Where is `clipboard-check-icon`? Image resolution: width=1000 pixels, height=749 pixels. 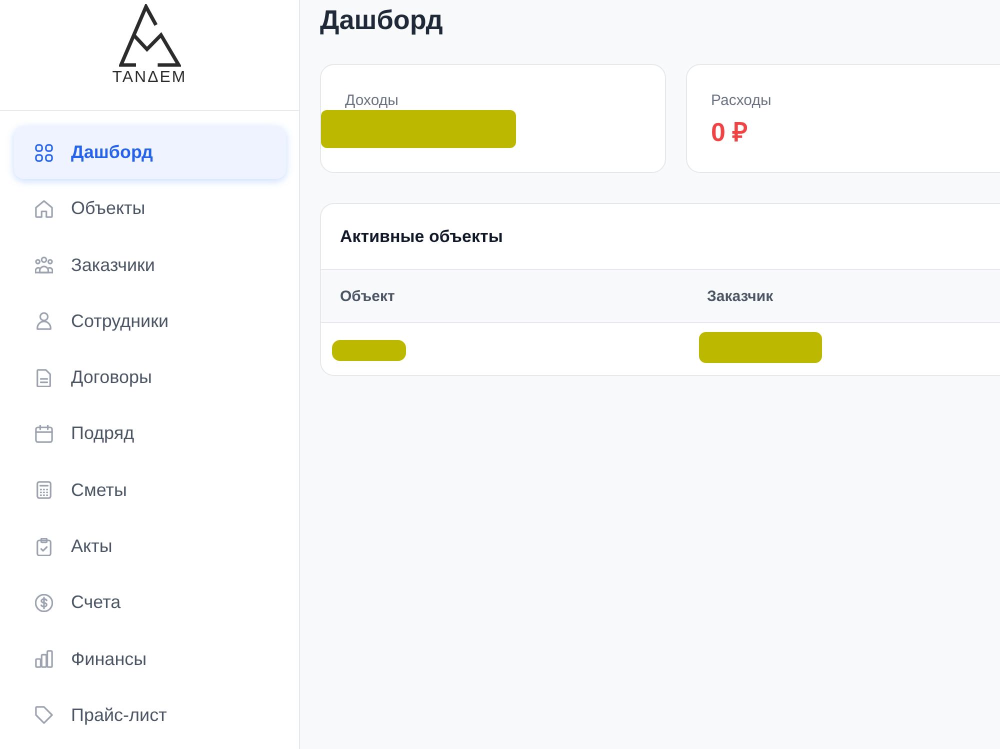
clipboard-check-icon is located at coordinates (44, 547).